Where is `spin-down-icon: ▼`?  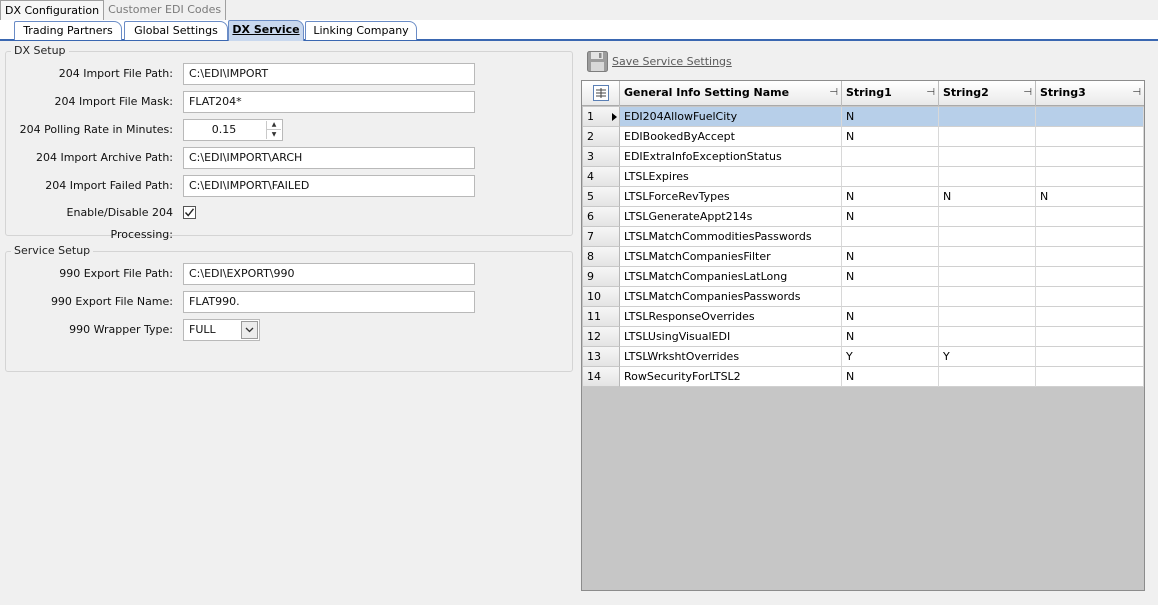 spin-down-icon: ▼ is located at coordinates (274, 134).